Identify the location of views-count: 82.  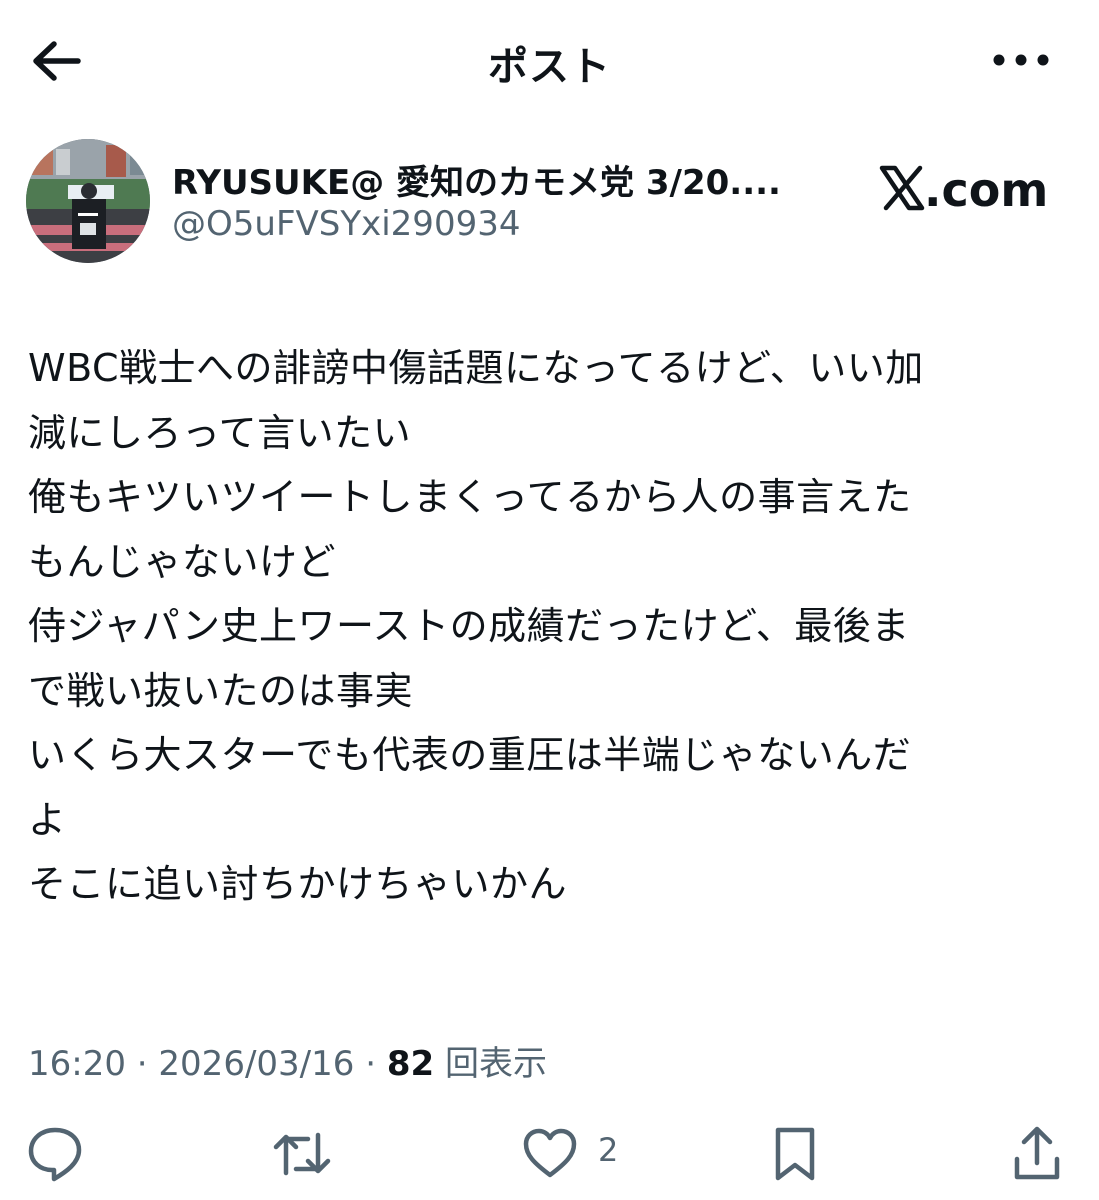
(410, 1064).